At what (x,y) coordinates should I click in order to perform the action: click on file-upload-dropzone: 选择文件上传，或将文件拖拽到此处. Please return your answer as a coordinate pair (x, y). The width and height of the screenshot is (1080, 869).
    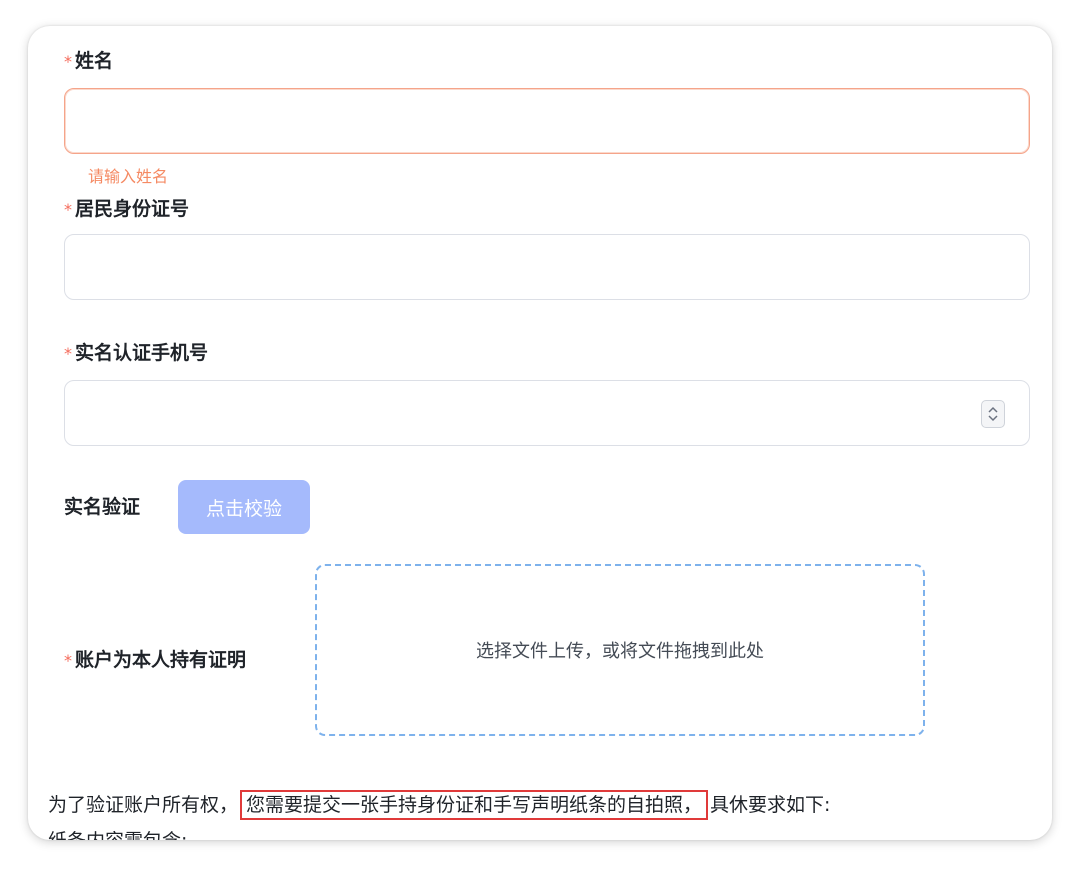
    Looking at the image, I should click on (620, 650).